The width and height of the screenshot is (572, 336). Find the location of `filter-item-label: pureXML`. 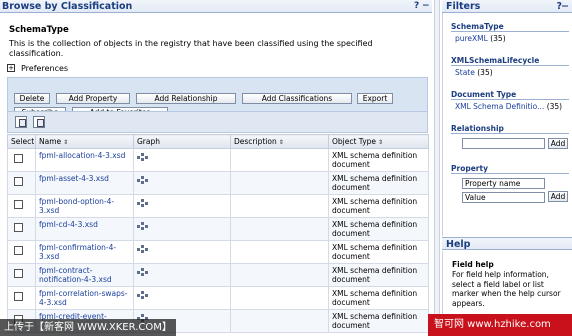

filter-item-label: pureXML is located at coordinates (471, 38).